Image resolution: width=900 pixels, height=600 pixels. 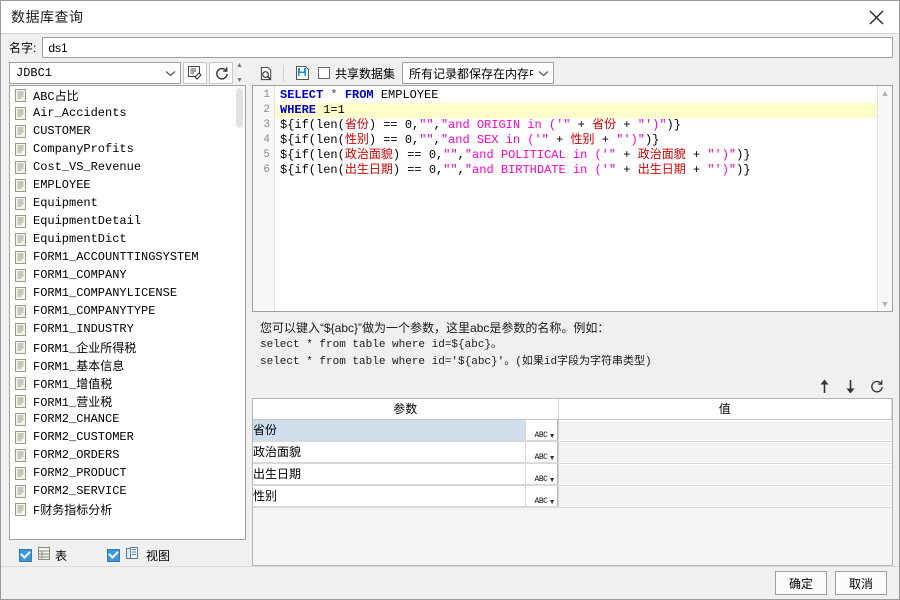 I want to click on parameter-name-group: 政治面貌 ABC ▼, so click(x=405, y=452).